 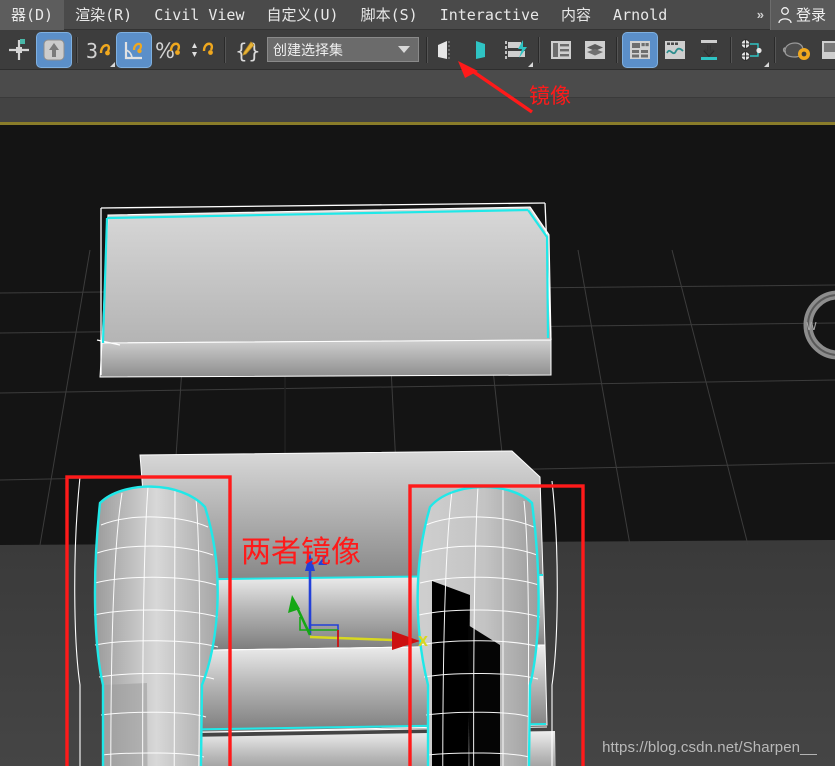 I want to click on gizmo-z-label: Z, so click(x=322, y=561).